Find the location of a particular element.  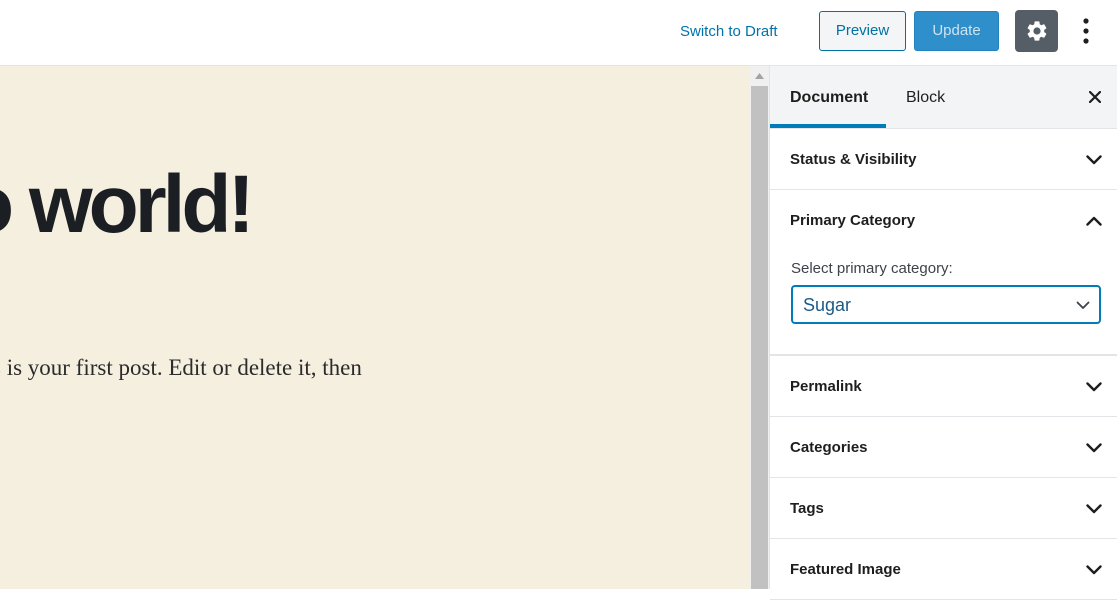

panel-toggle-categories: Categories is located at coordinates (943, 447).